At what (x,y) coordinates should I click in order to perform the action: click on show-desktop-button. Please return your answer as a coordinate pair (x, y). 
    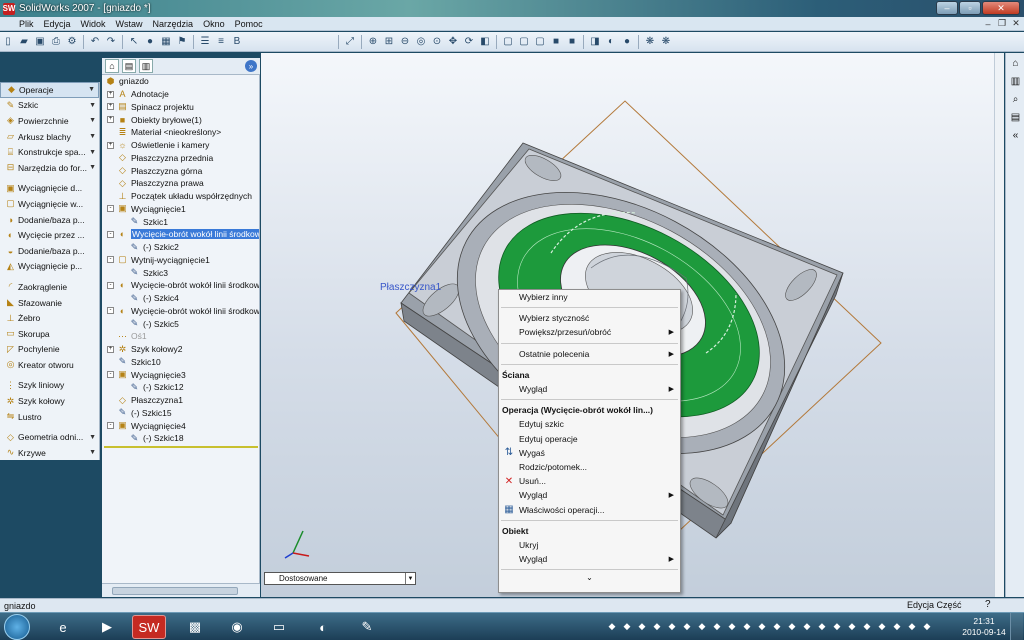
    Looking at the image, I should click on (1016, 626).